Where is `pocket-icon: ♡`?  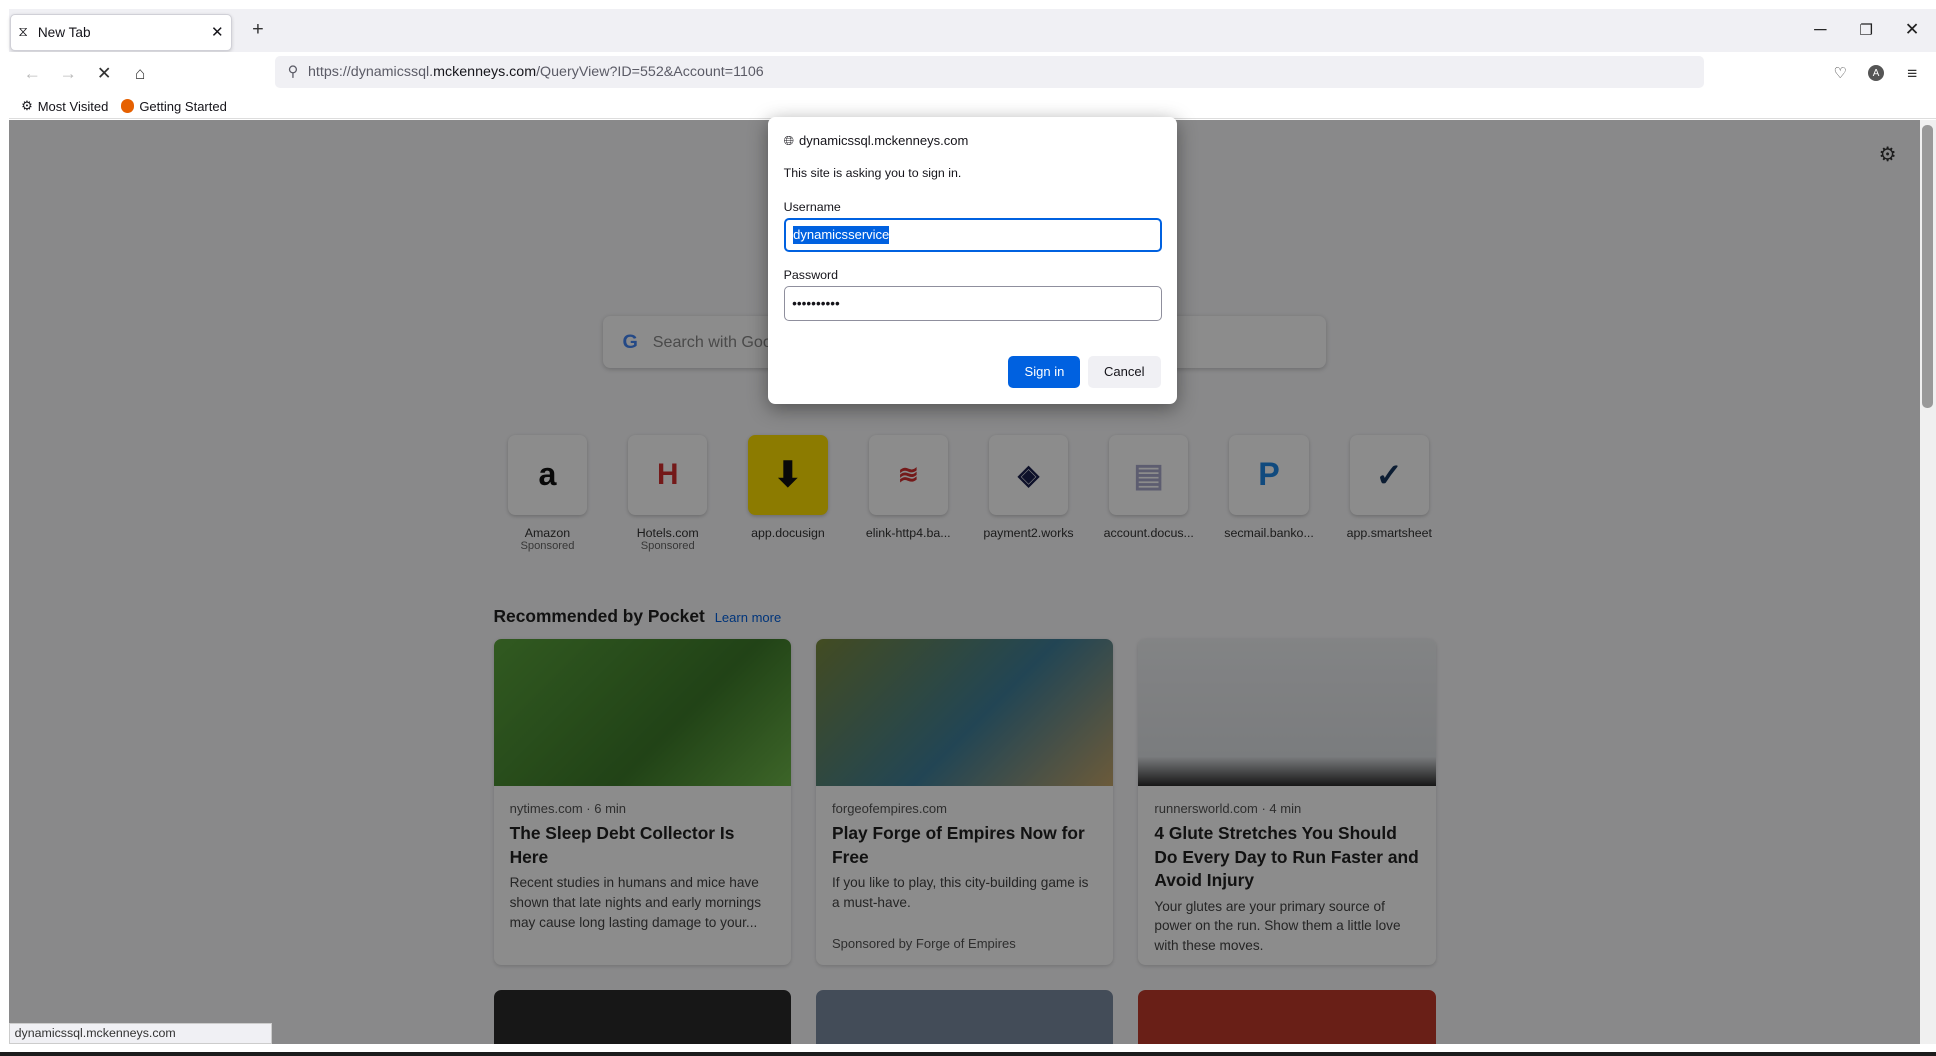
pocket-icon: ♡ is located at coordinates (1840, 73).